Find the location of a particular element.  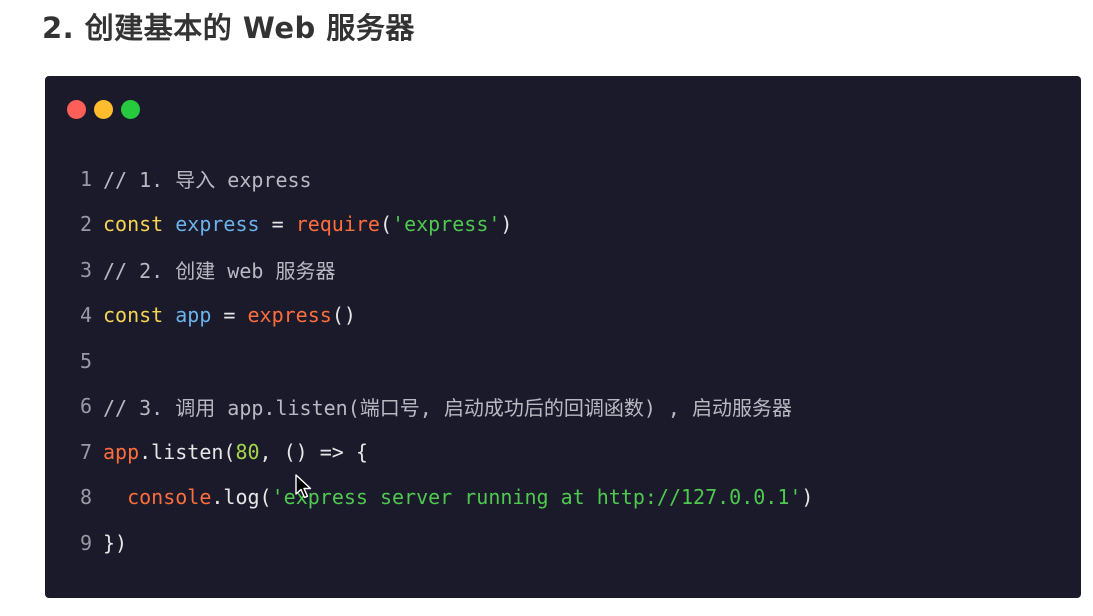

code-line: 7 app .listen(80, () => { is located at coordinates (563, 452).